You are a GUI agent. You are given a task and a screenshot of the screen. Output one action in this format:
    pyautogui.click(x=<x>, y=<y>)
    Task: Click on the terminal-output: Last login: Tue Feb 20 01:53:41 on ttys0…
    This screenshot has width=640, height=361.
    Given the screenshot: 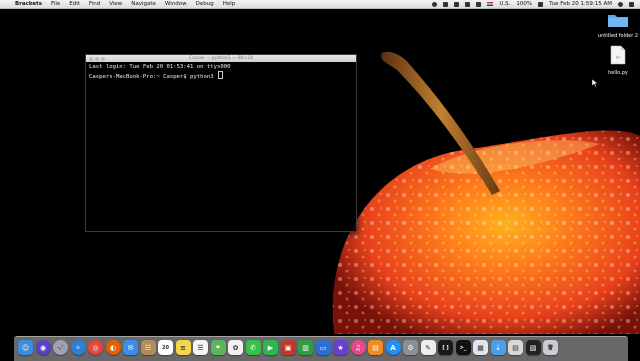 What is the action you would take?
    pyautogui.click(x=221, y=72)
    